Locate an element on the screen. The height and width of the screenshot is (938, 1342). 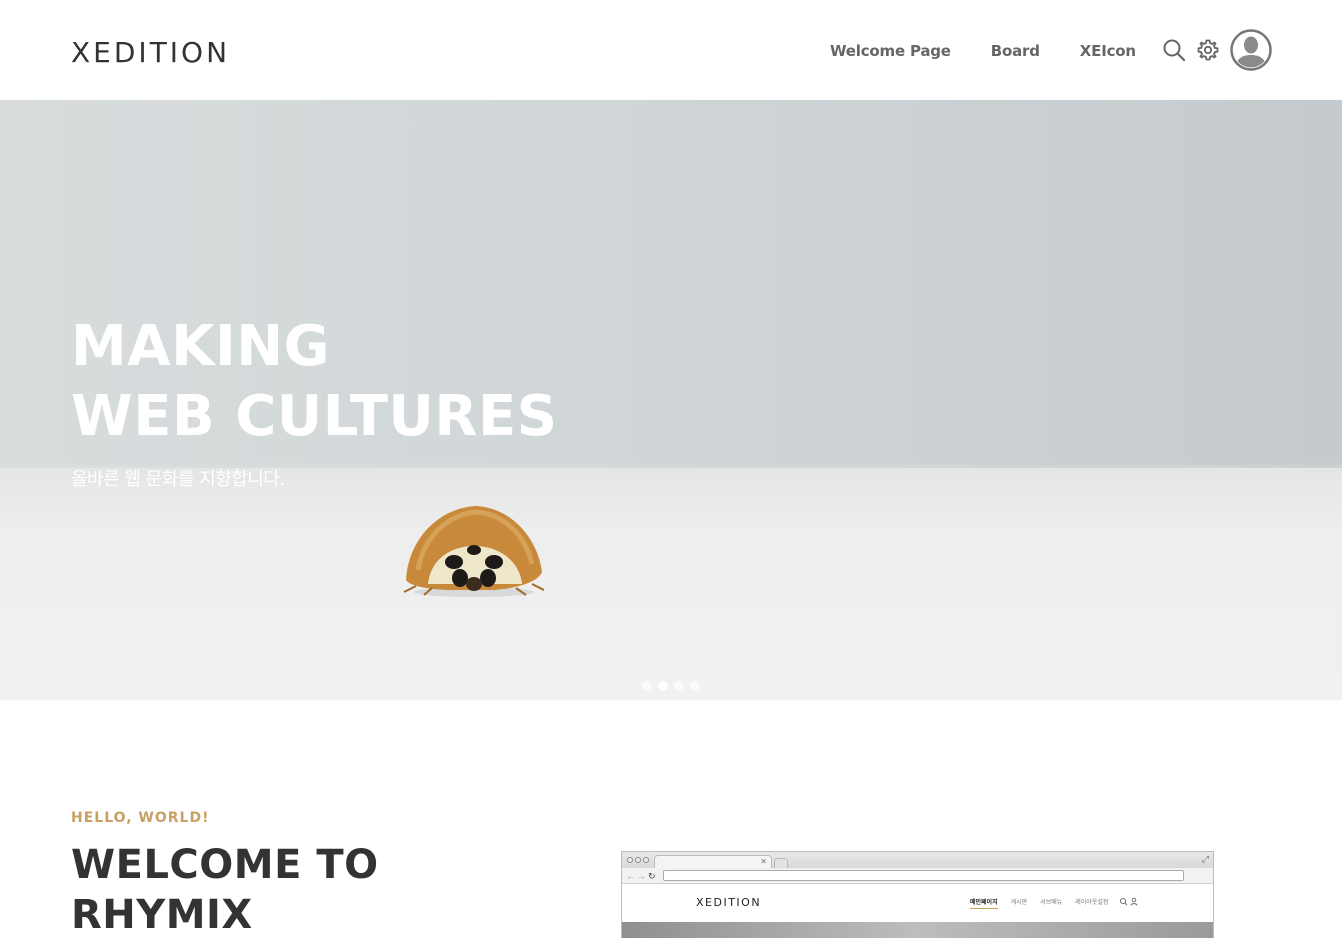
user-avatar-icon is located at coordinates (1251, 50).